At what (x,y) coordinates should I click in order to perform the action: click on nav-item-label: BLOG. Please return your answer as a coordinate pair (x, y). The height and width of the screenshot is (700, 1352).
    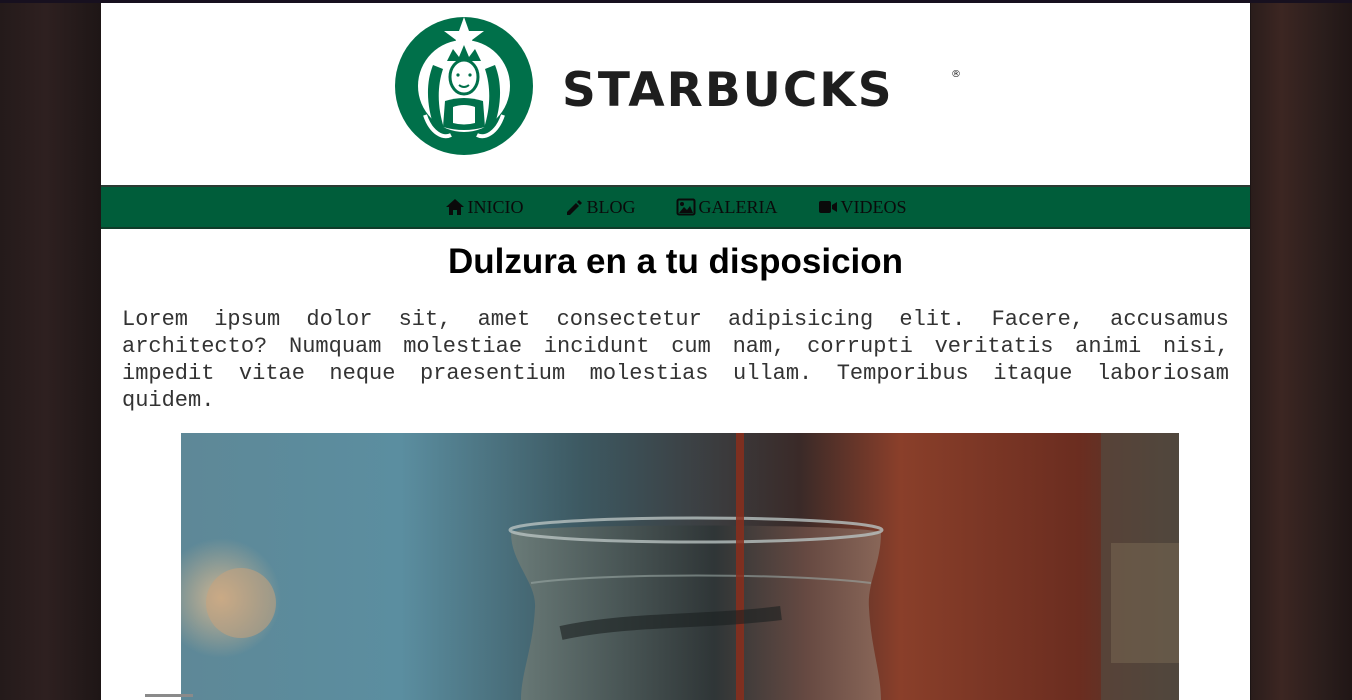
    Looking at the image, I should click on (611, 206).